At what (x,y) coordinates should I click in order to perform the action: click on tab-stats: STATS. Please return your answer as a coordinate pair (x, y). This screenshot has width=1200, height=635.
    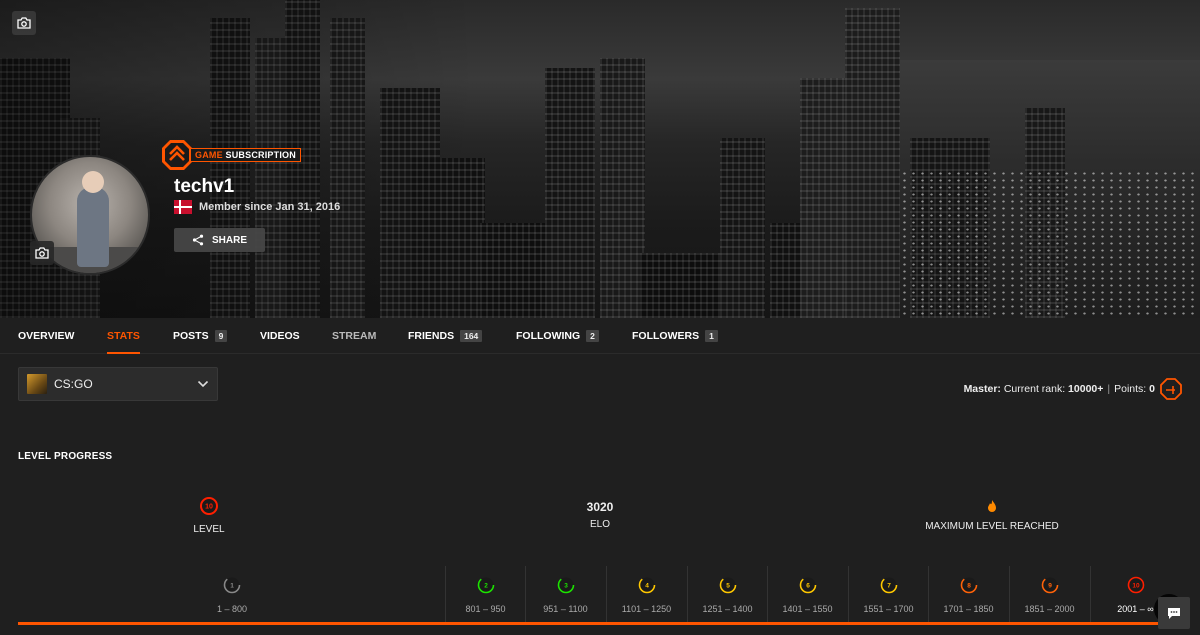
    Looking at the image, I should click on (123, 336).